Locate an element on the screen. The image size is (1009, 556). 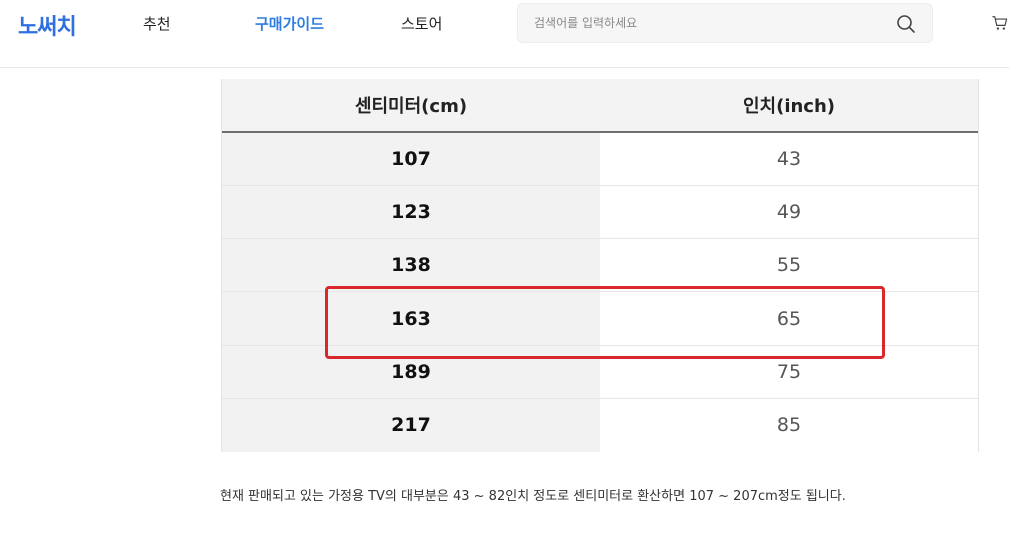
table-row: 123 49 is located at coordinates (600, 212).